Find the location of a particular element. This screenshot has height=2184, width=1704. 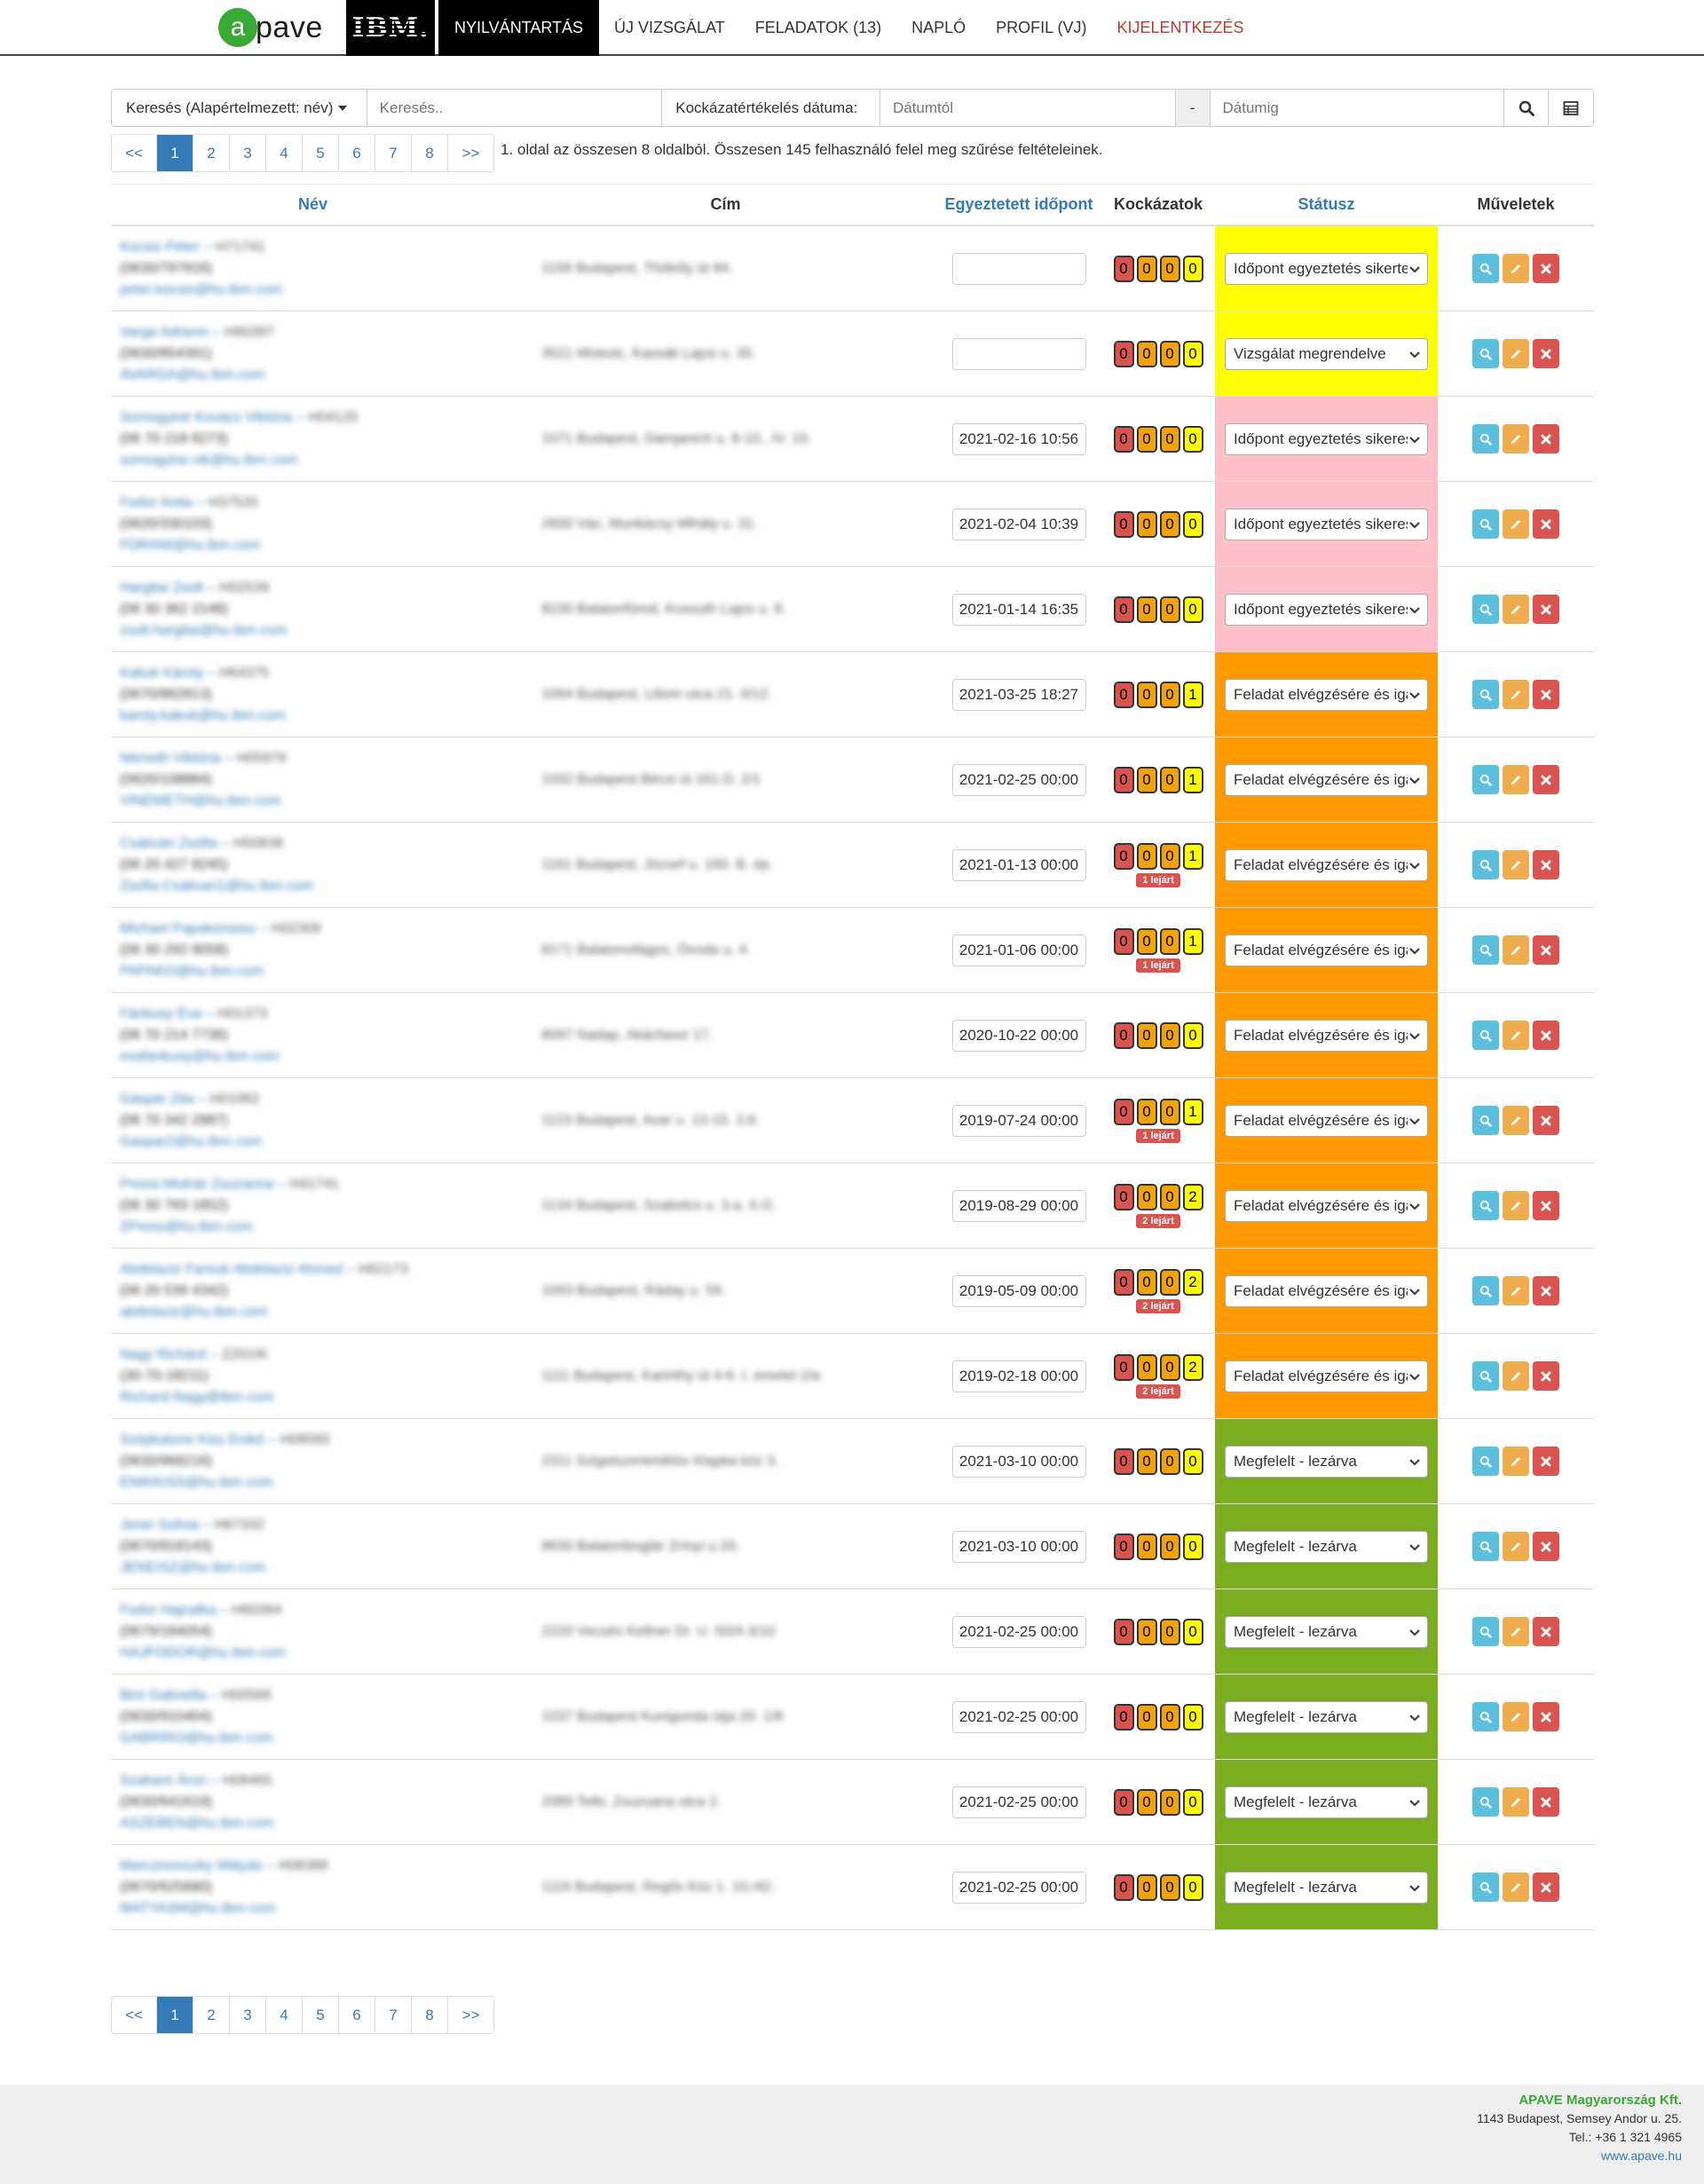

nav-item-profil-vj: PROFIL (VJ) is located at coordinates (1041, 28).